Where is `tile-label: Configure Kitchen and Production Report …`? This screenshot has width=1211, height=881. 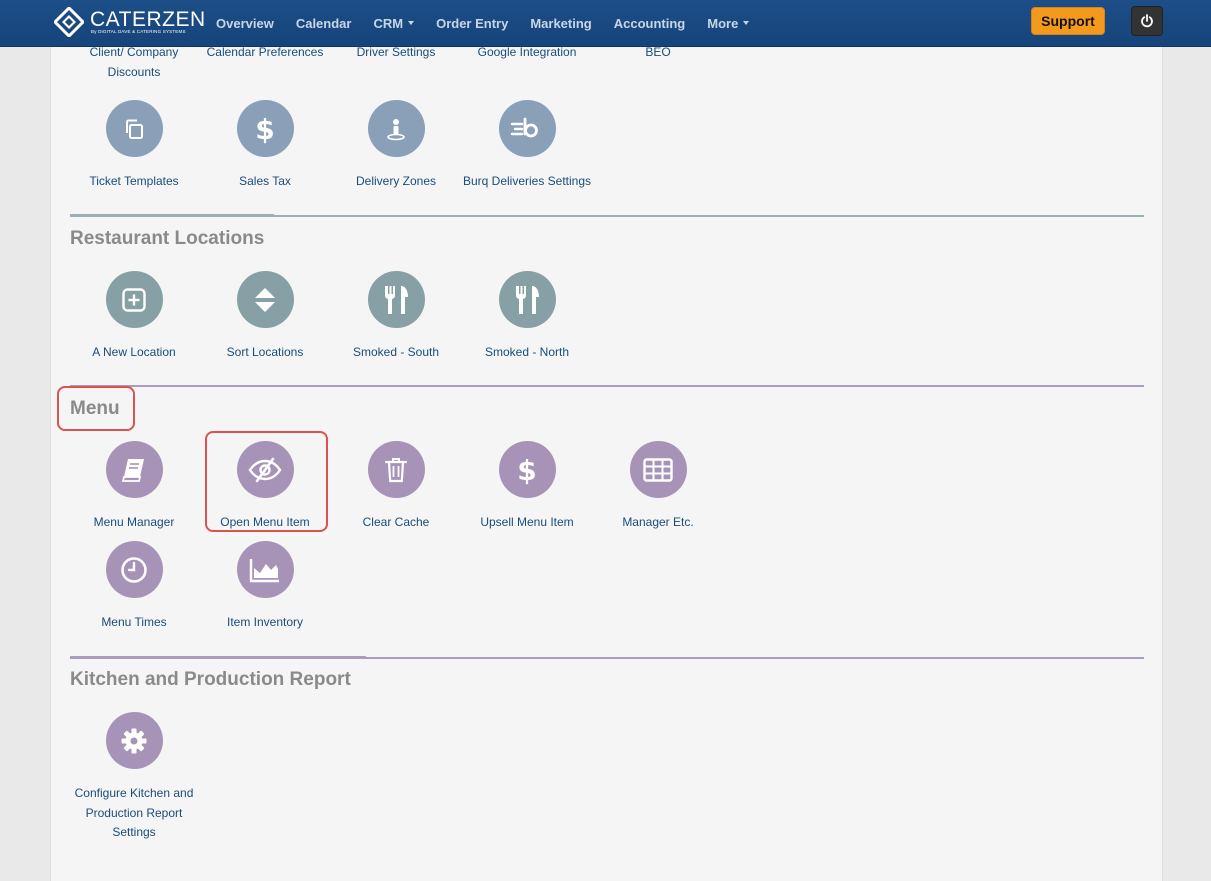 tile-label: Configure Kitchen and Production Report … is located at coordinates (134, 812).